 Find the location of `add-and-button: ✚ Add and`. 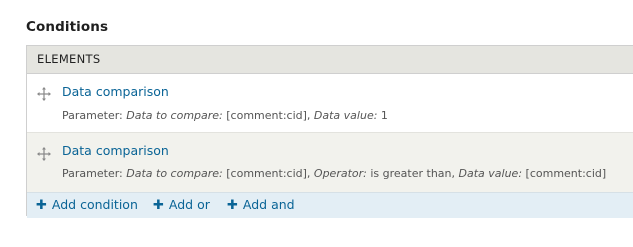

add-and-button: ✚ Add and is located at coordinates (261, 205).